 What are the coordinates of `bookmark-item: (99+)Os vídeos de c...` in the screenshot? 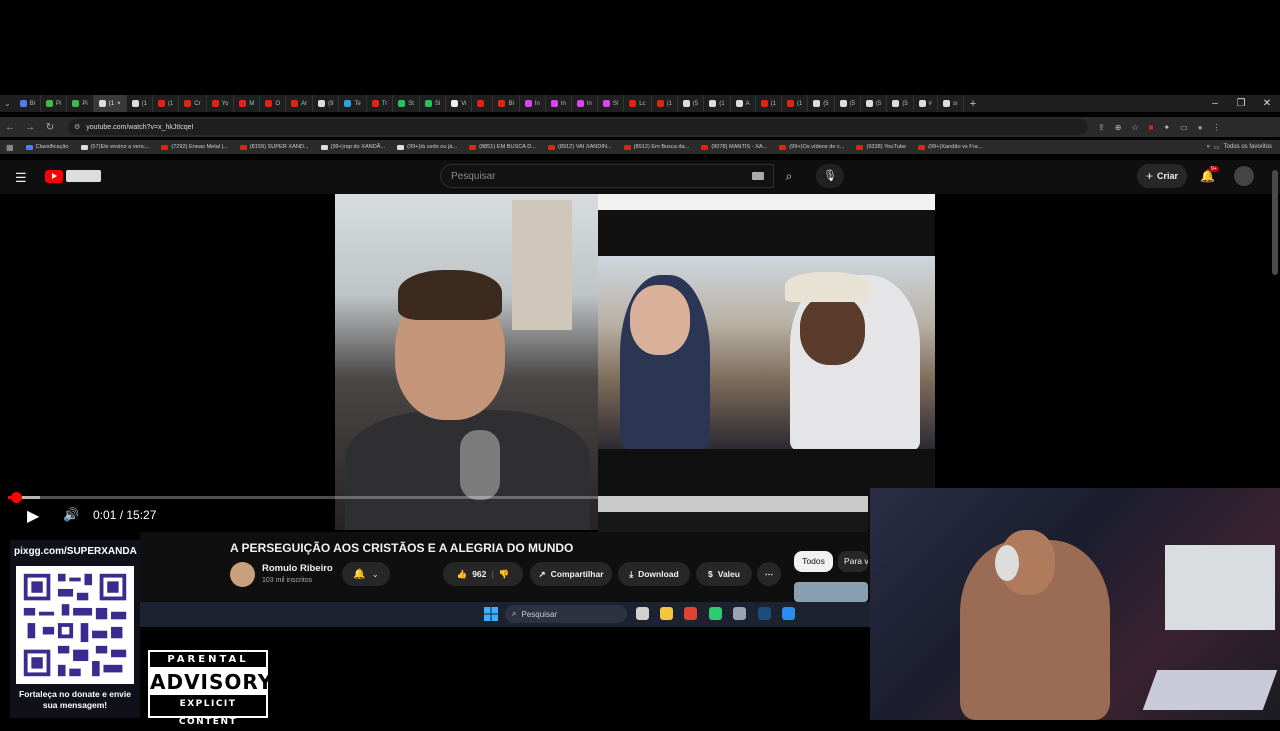 It's located at (811, 147).